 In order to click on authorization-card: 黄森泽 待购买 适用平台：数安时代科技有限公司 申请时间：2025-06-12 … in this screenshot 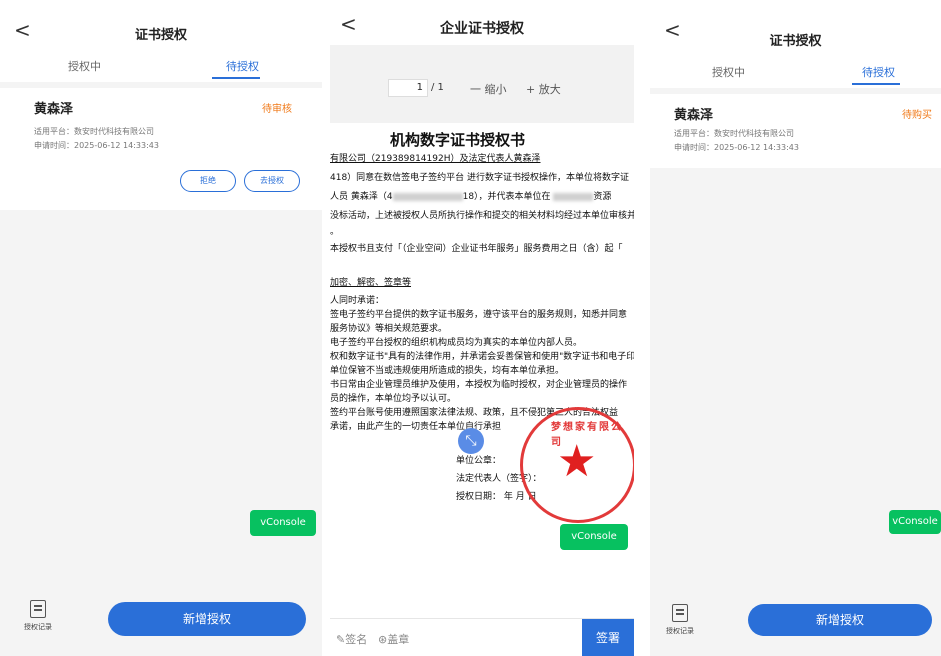, I will do `click(795, 131)`.